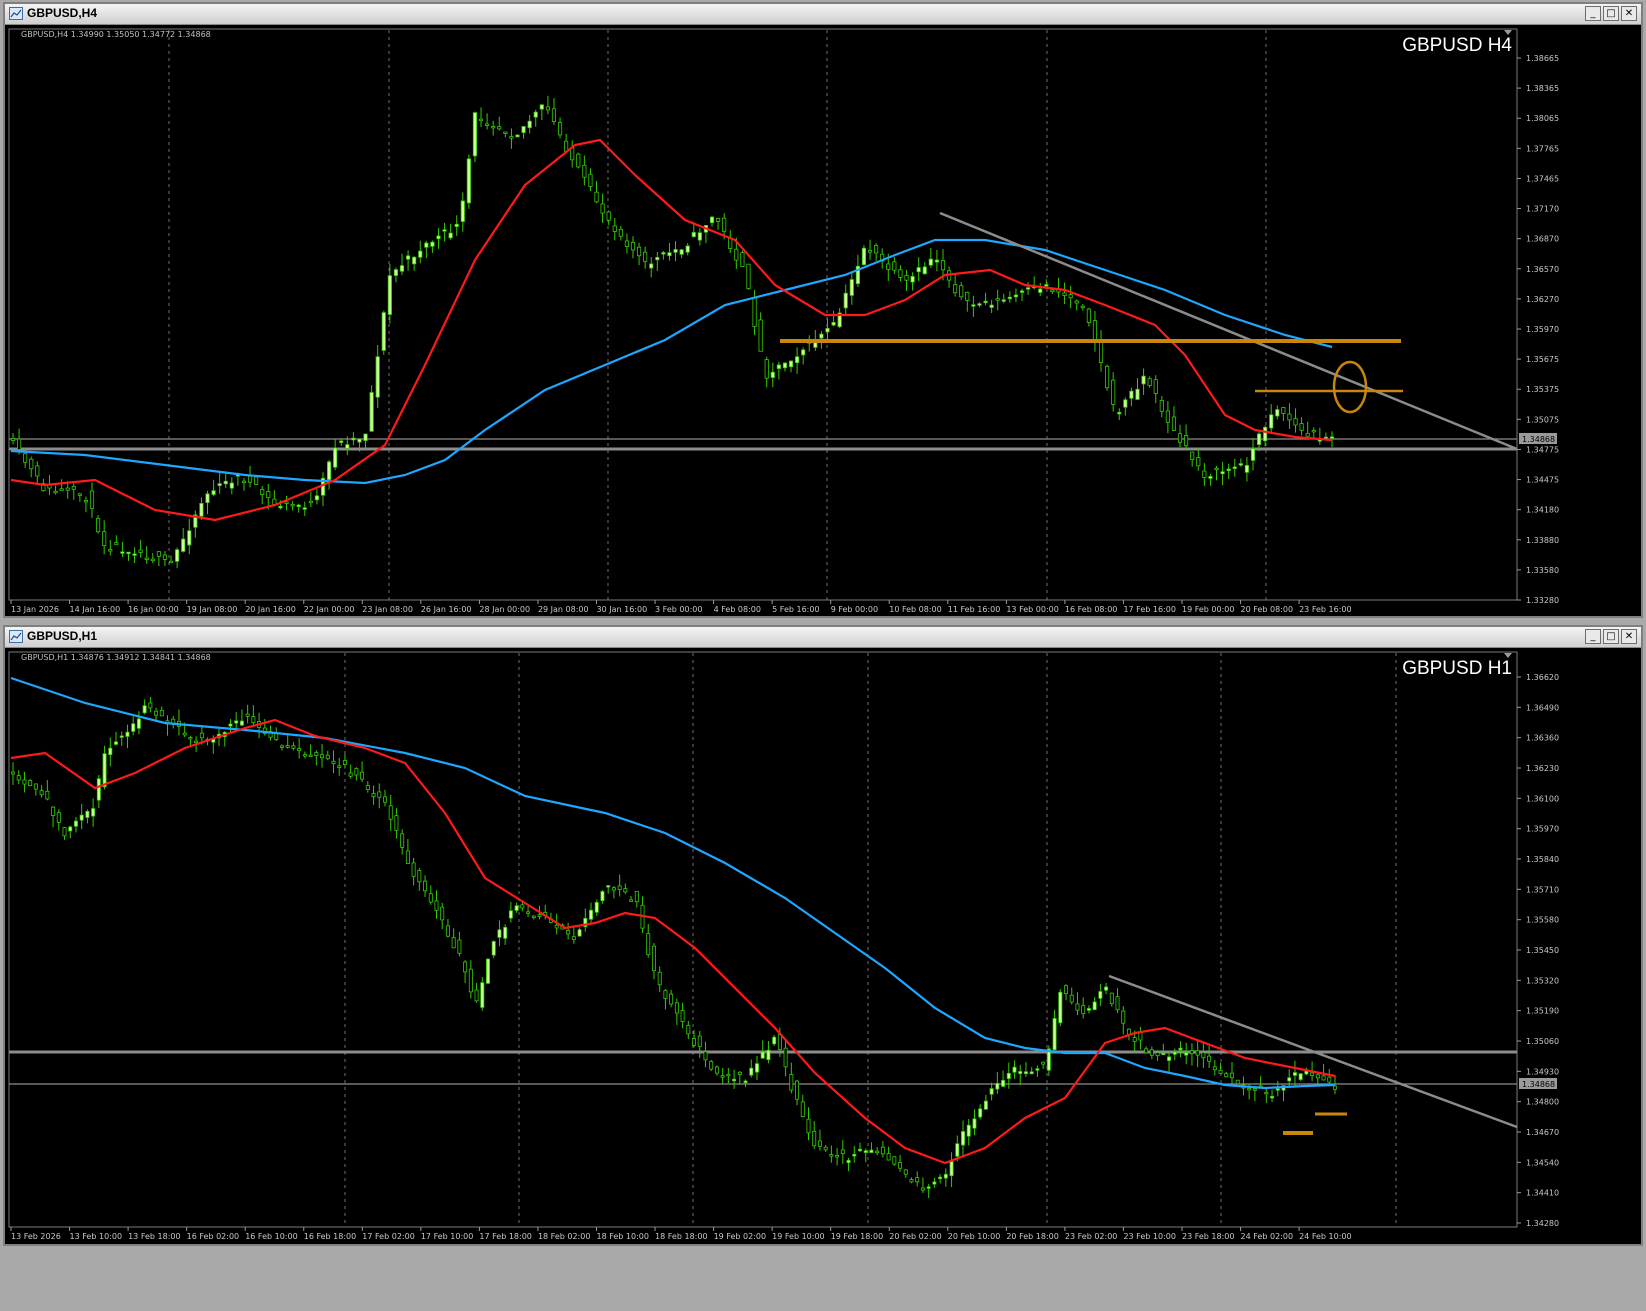  Describe the element at coordinates (16, 636) in the screenshot. I see `chart-window-icon` at that location.